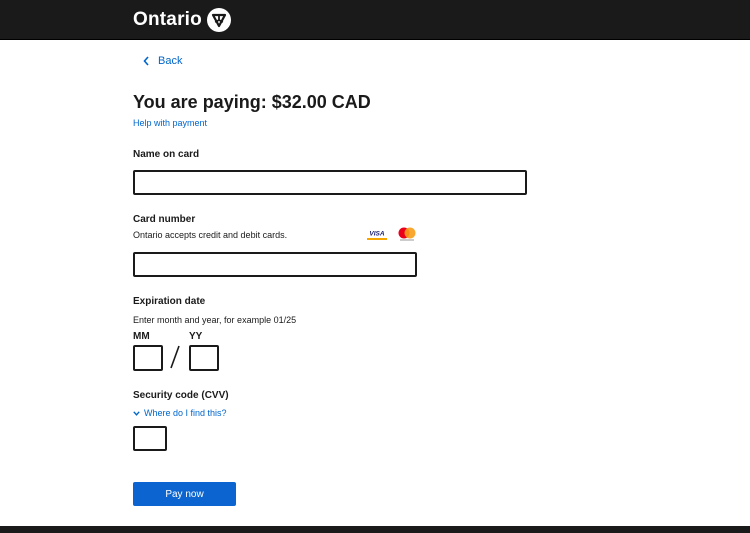 Image resolution: width=750 pixels, height=533 pixels. What do you see at coordinates (275, 264) in the screenshot?
I see `card-number-input` at bounding box center [275, 264].